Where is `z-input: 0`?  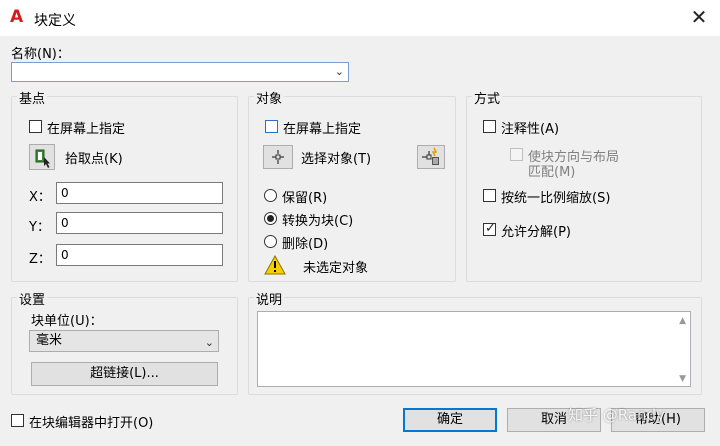
z-input: 0 is located at coordinates (139, 255).